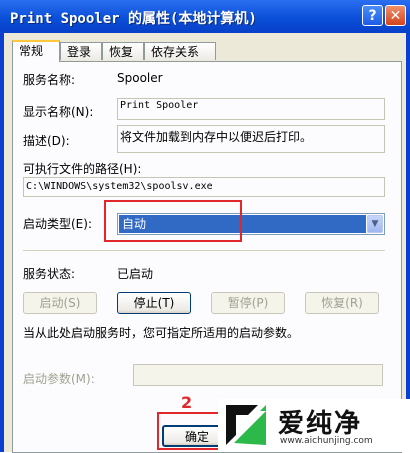 The width and height of the screenshot is (410, 453). Describe the element at coordinates (161, 333) in the screenshot. I see `start-params-hint: 当从此处启动服务时，您可指定所适用的启动参数。` at that location.